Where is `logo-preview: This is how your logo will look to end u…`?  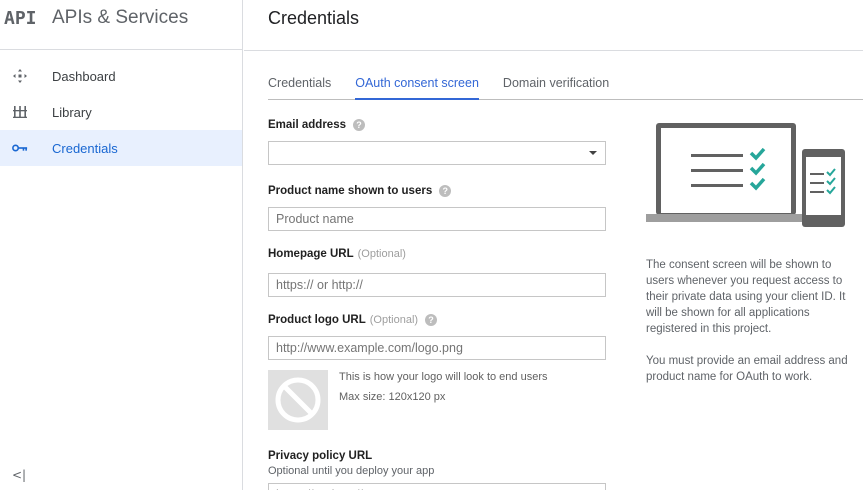
logo-preview: This is how your logo will look to end u… is located at coordinates (438, 400).